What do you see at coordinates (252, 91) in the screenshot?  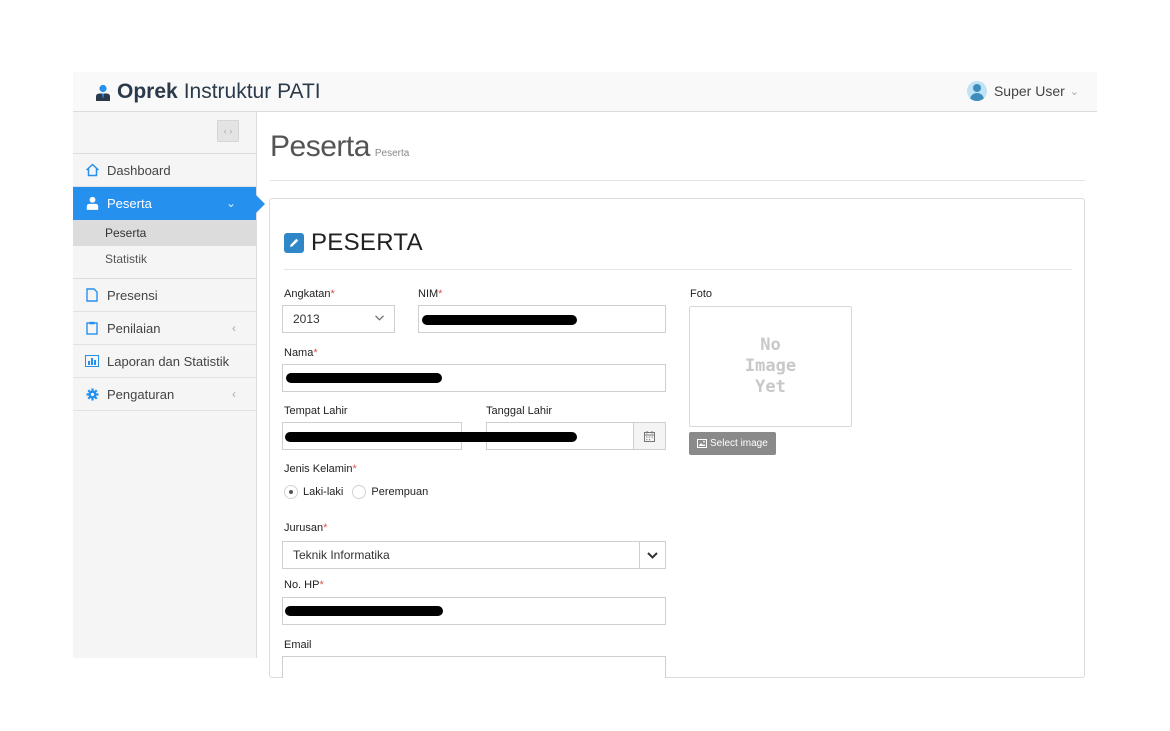 I see `brand-name-rest: Instruktur PATI` at bounding box center [252, 91].